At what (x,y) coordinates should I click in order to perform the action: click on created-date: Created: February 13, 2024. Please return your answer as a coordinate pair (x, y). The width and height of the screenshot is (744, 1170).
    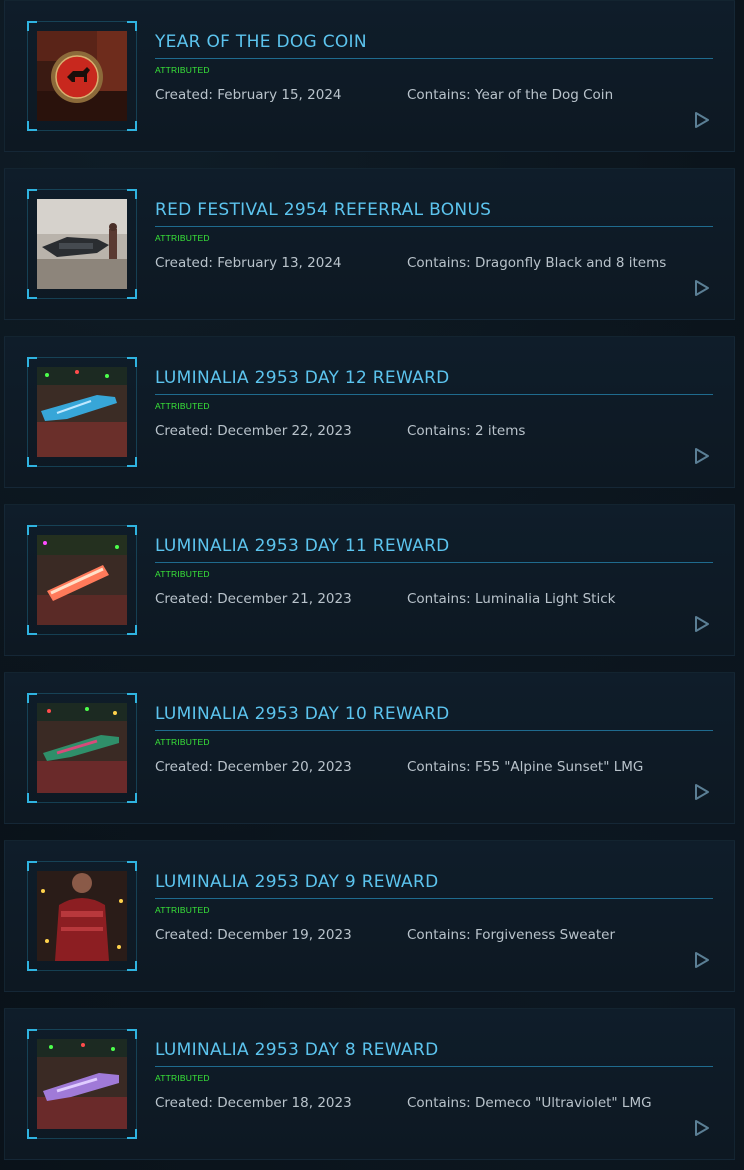
    Looking at the image, I should click on (248, 263).